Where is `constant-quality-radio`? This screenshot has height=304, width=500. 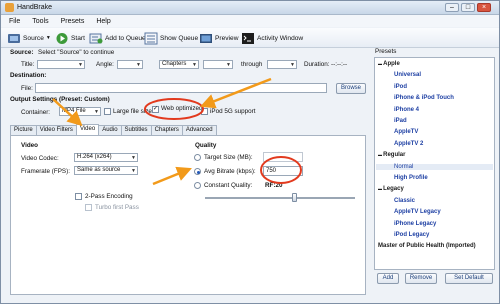 constant-quality-radio is located at coordinates (197, 185).